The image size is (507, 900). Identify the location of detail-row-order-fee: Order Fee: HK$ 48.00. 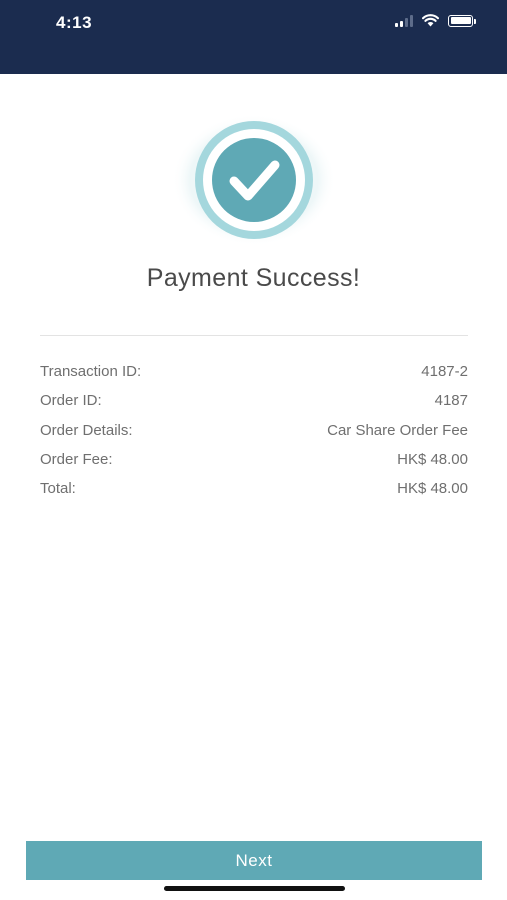
(254, 459).